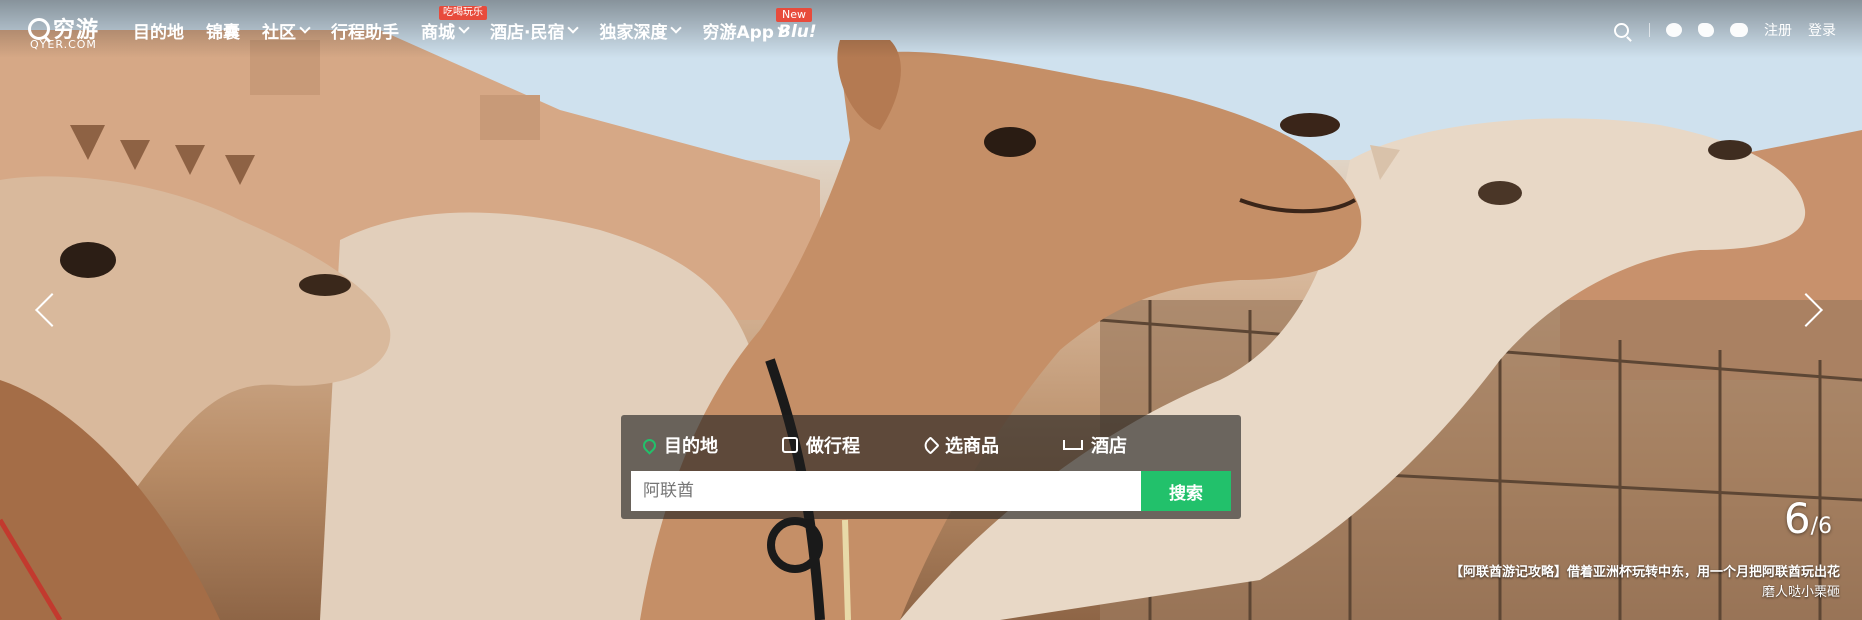 Image resolution: width=1862 pixels, height=620 pixels. I want to click on divider, so click(1649, 30).